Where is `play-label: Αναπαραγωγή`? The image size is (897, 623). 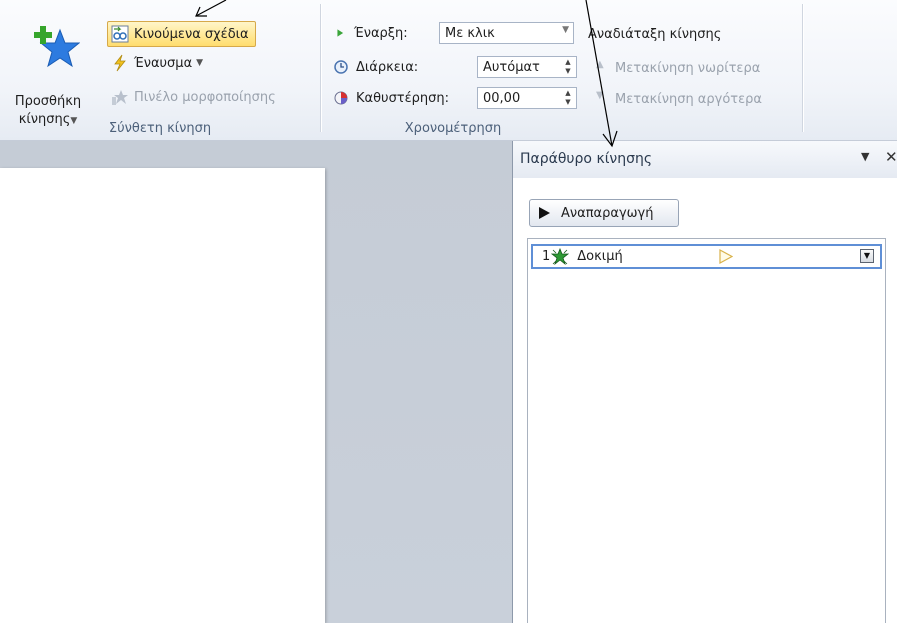 play-label: Αναπαραγωγή is located at coordinates (607, 213).